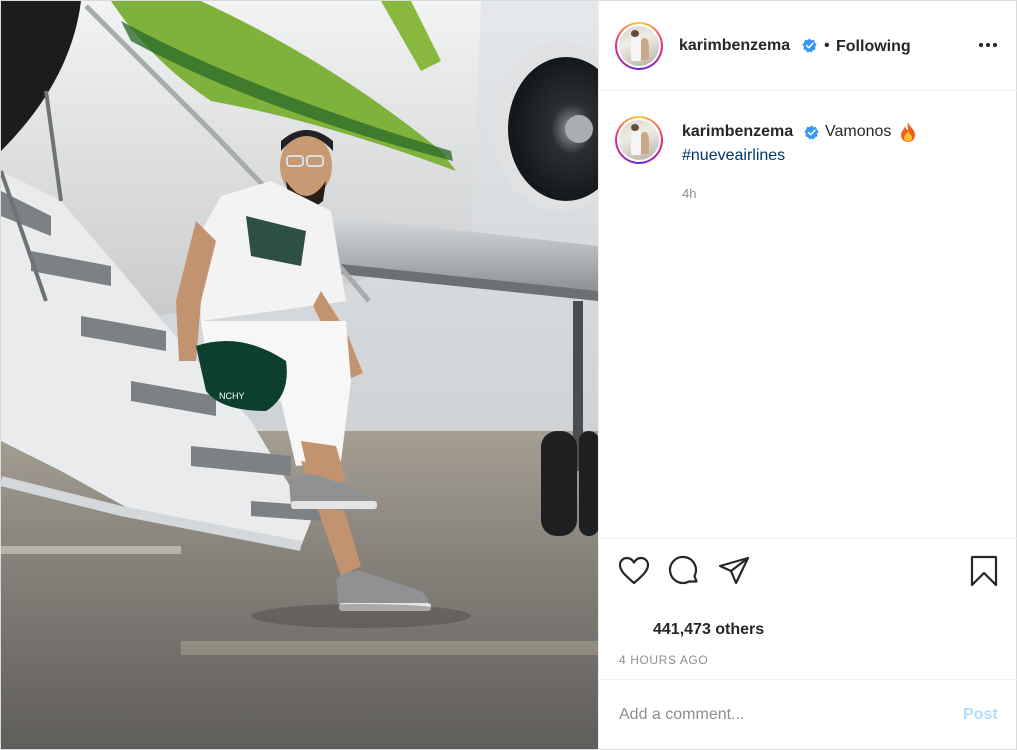  What do you see at coordinates (634, 571) in the screenshot?
I see `heart-icon` at bounding box center [634, 571].